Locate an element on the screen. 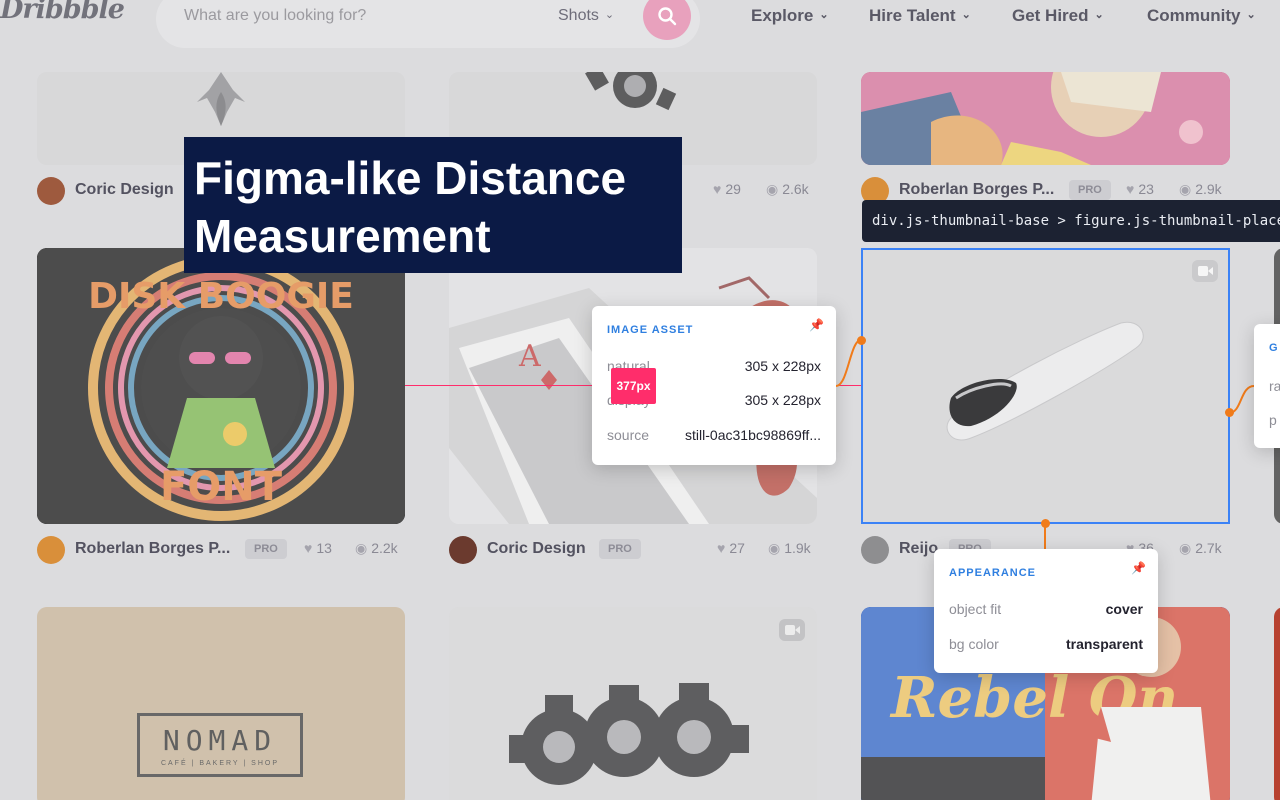 The height and width of the screenshot is (800, 1280). shot-thumbnail-partial is located at coordinates (1277, 703).